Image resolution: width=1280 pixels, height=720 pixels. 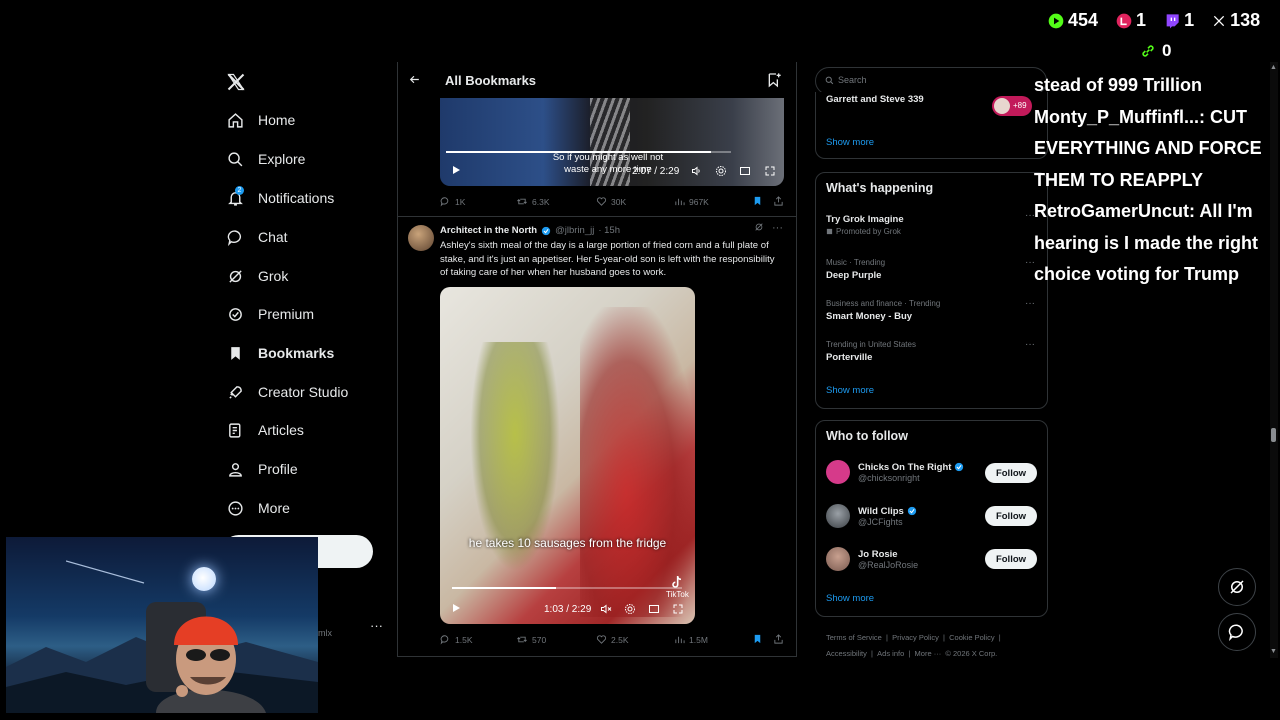 I want to click on repost-button: 570, so click(x=531, y=639).